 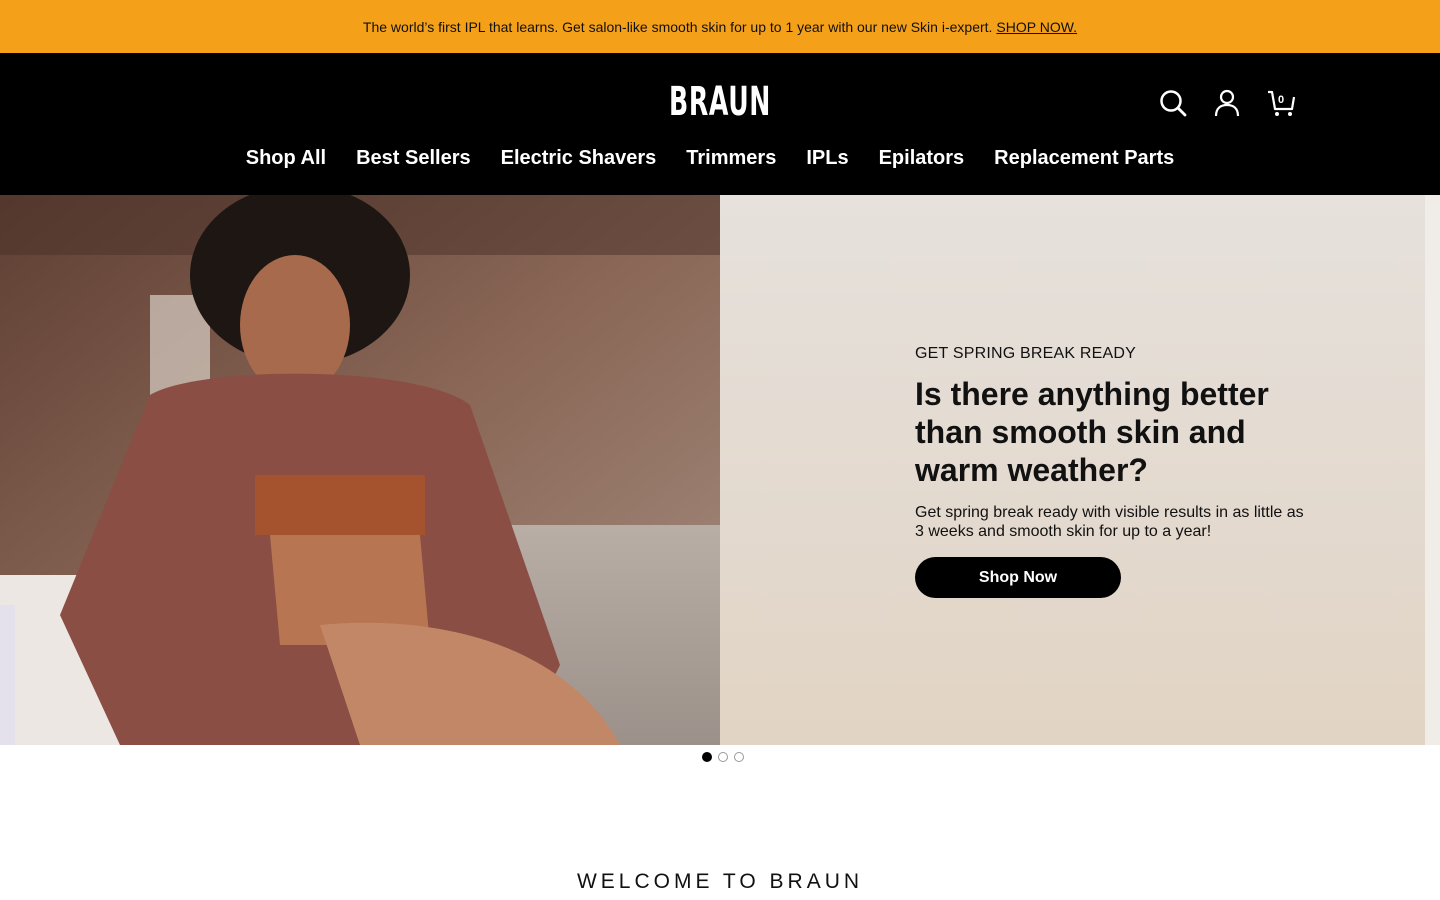 I want to click on cart-count-badge: 0, so click(x=1281, y=100).